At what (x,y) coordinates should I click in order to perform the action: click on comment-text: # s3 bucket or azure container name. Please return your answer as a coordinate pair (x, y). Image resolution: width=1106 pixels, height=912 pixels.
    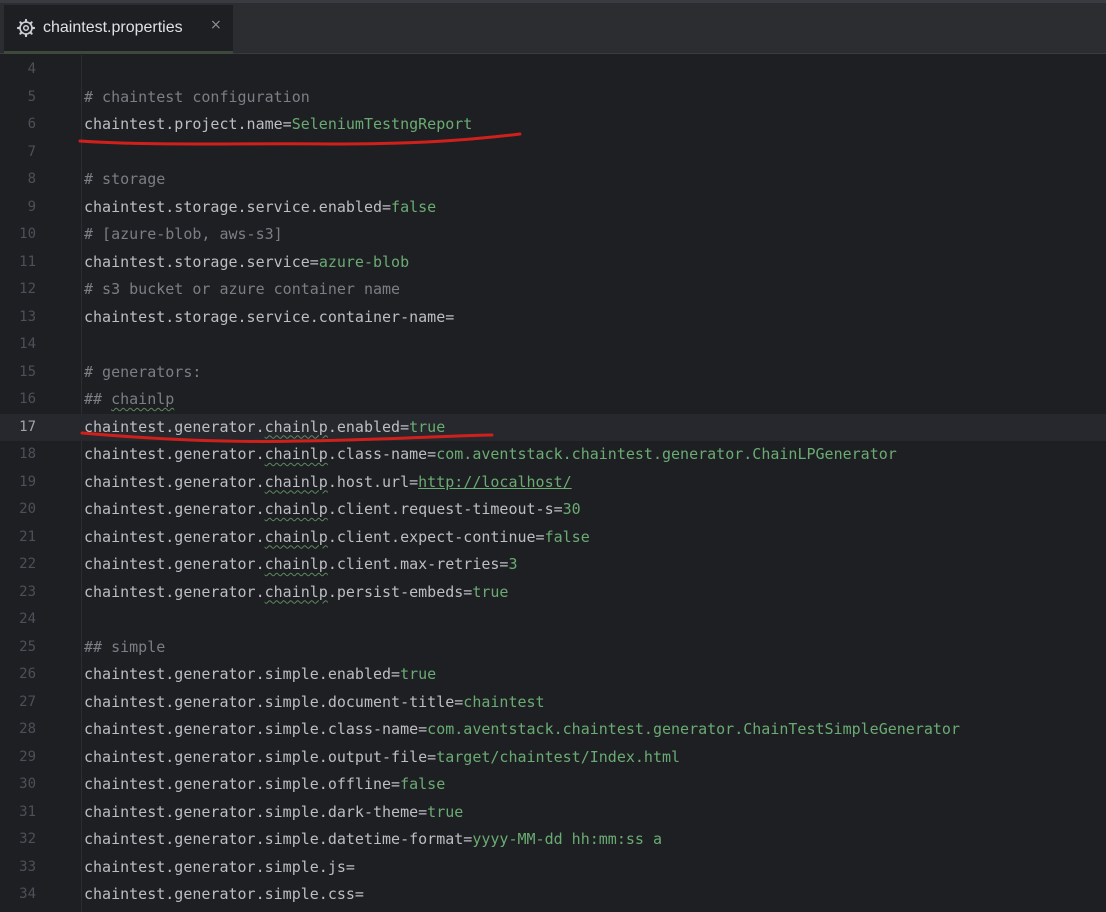
    Looking at the image, I should click on (242, 289).